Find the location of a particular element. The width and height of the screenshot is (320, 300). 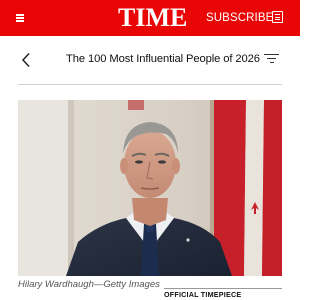

subscribe-button: SUBSCRIBE is located at coordinates (239, 18).